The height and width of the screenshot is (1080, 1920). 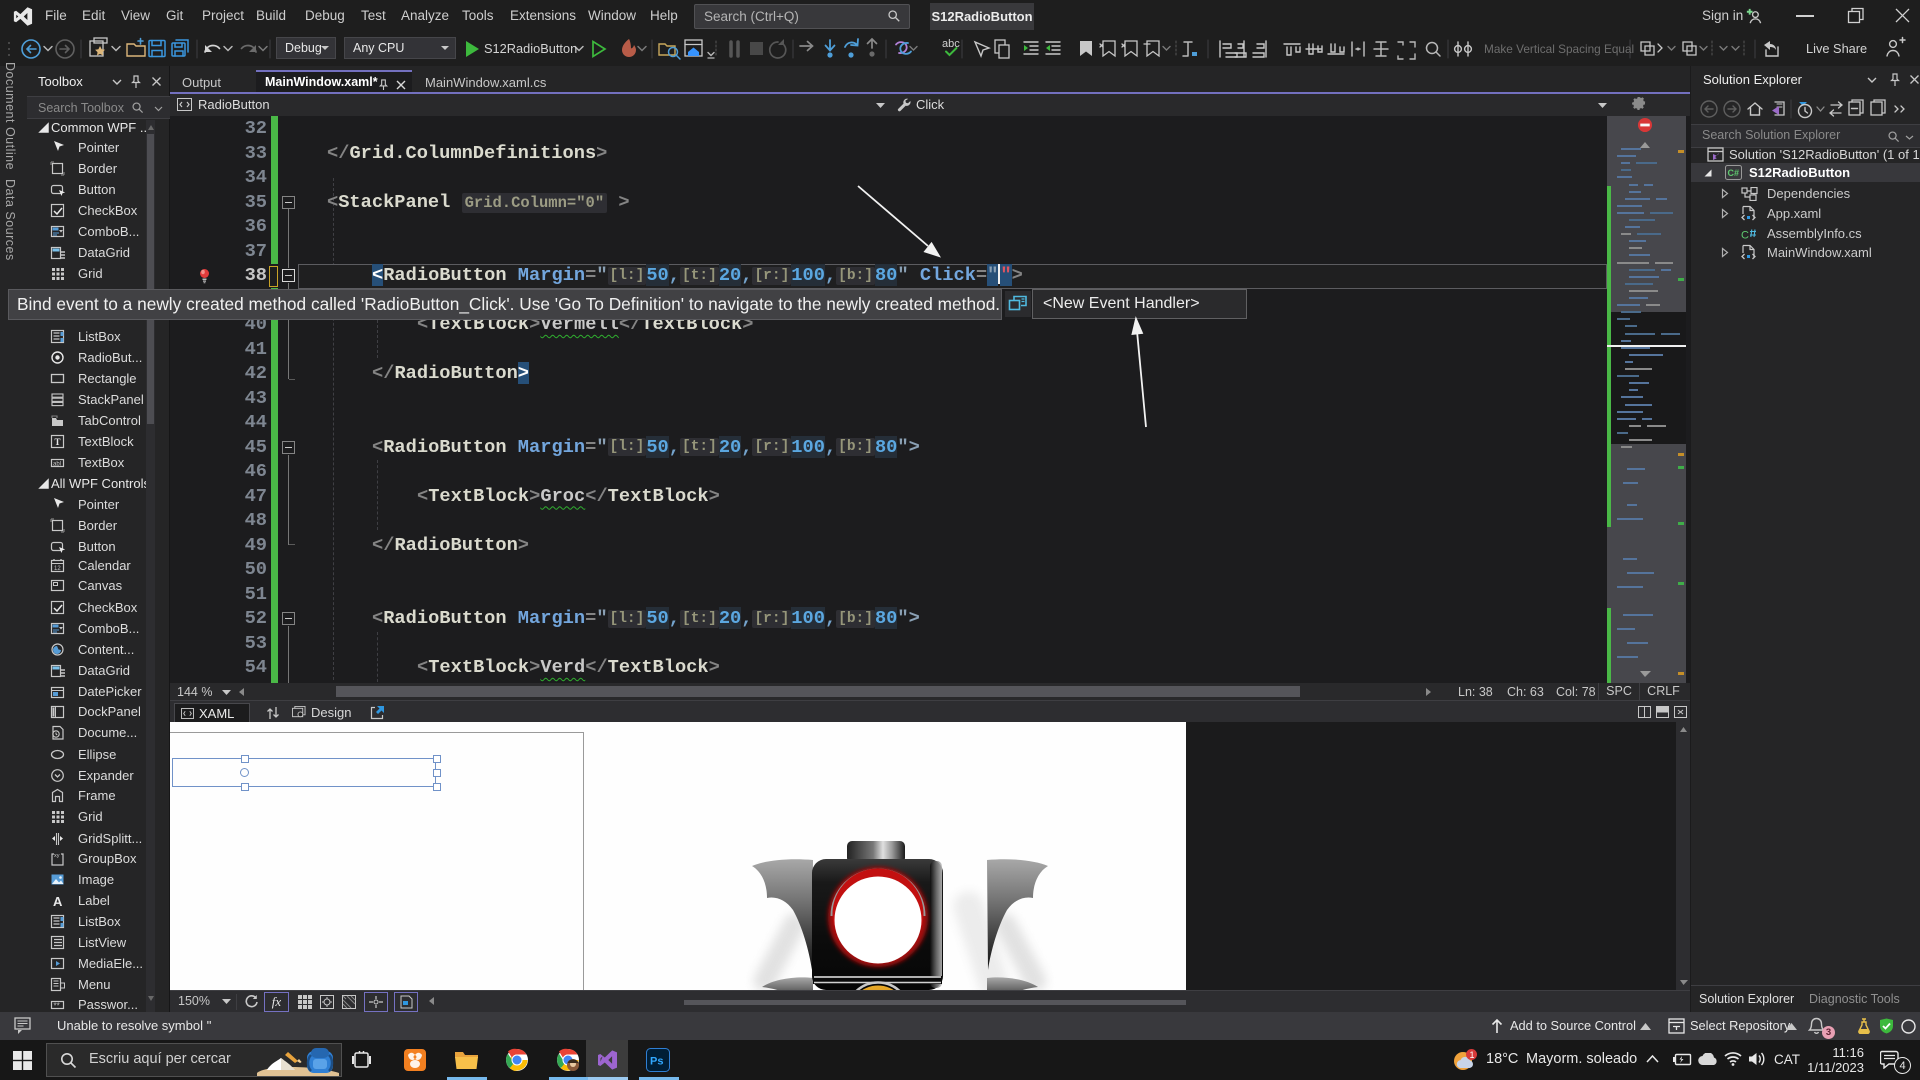 I want to click on svg-text: Ps, so click(x=656, y=1062).